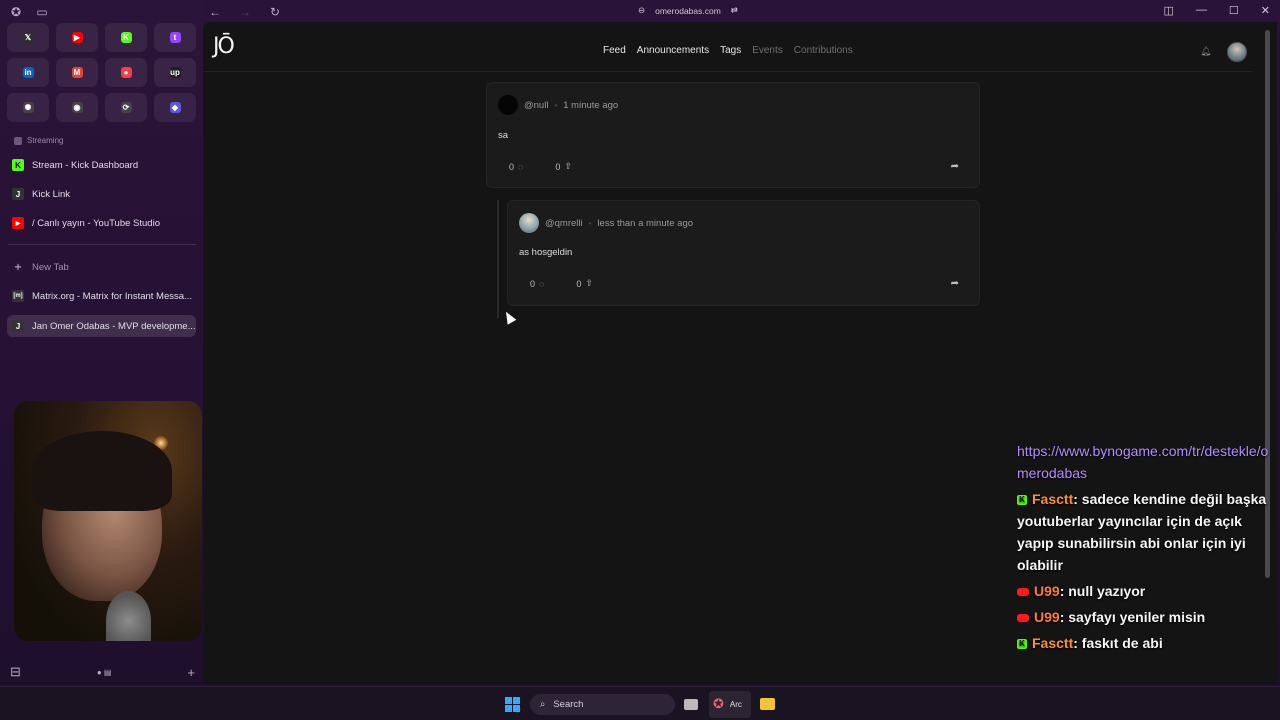  Describe the element at coordinates (101, 194) in the screenshot. I see `sidebar-tab-kick-link: J Kick Link` at that location.